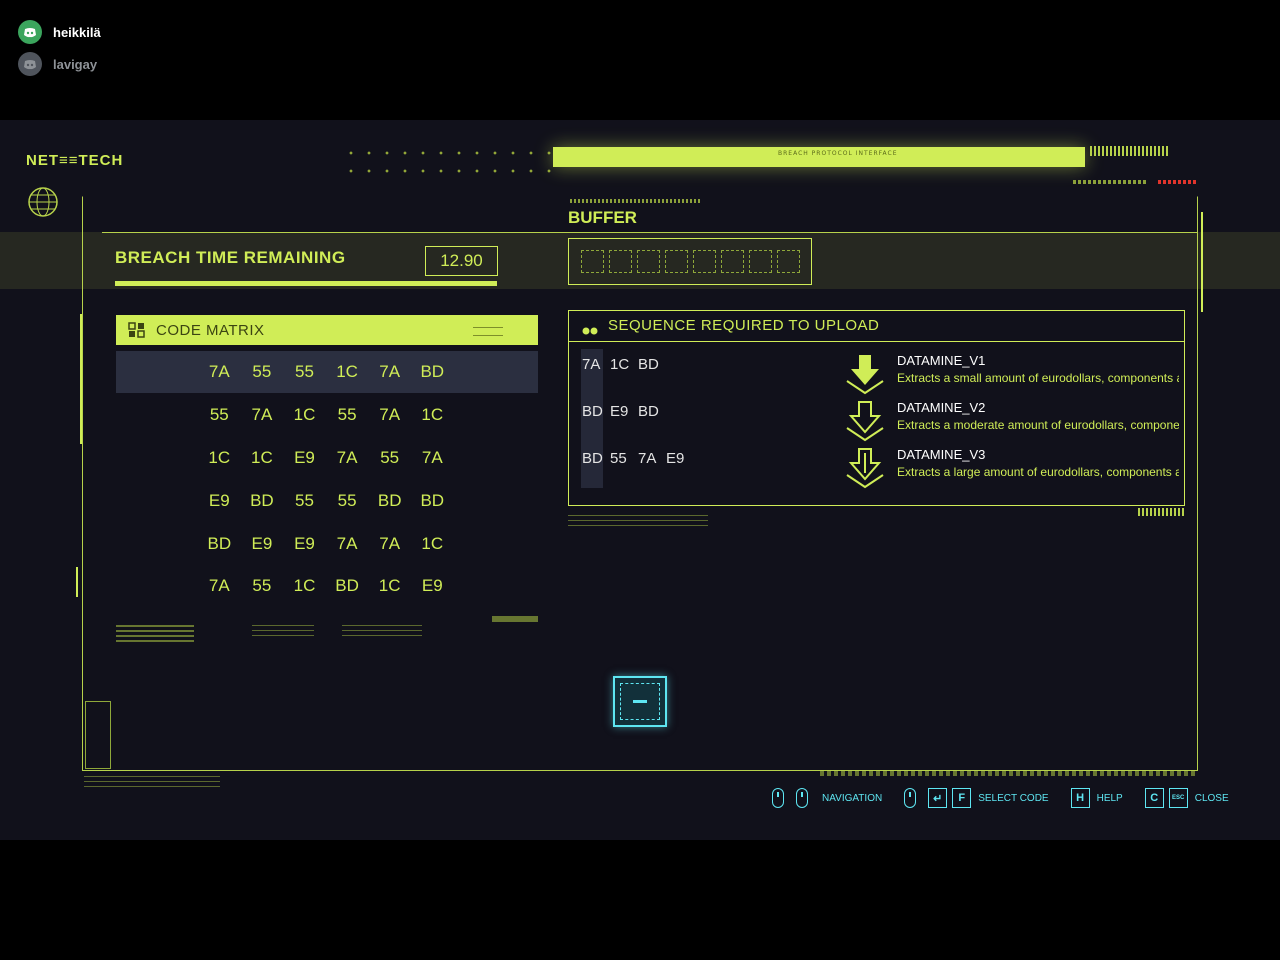  Describe the element at coordinates (941, 407) in the screenshot. I see `daemon-name: DATAMINE_V2` at that location.